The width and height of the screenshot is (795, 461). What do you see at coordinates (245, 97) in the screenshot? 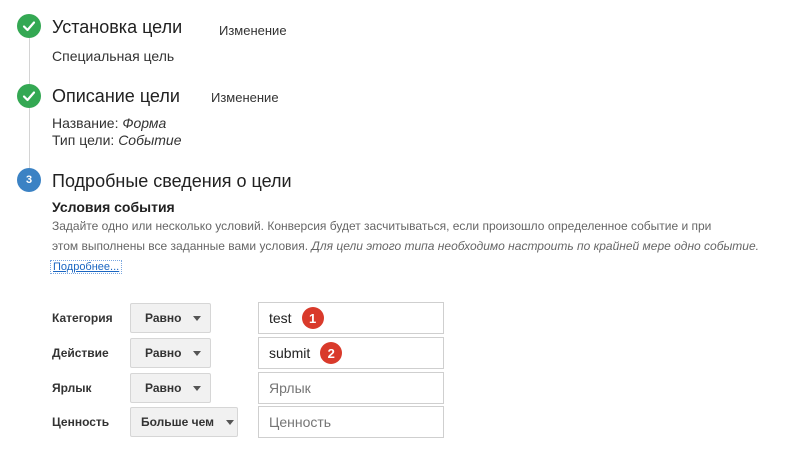
I see `step-2-edit-link: Изменение` at bounding box center [245, 97].